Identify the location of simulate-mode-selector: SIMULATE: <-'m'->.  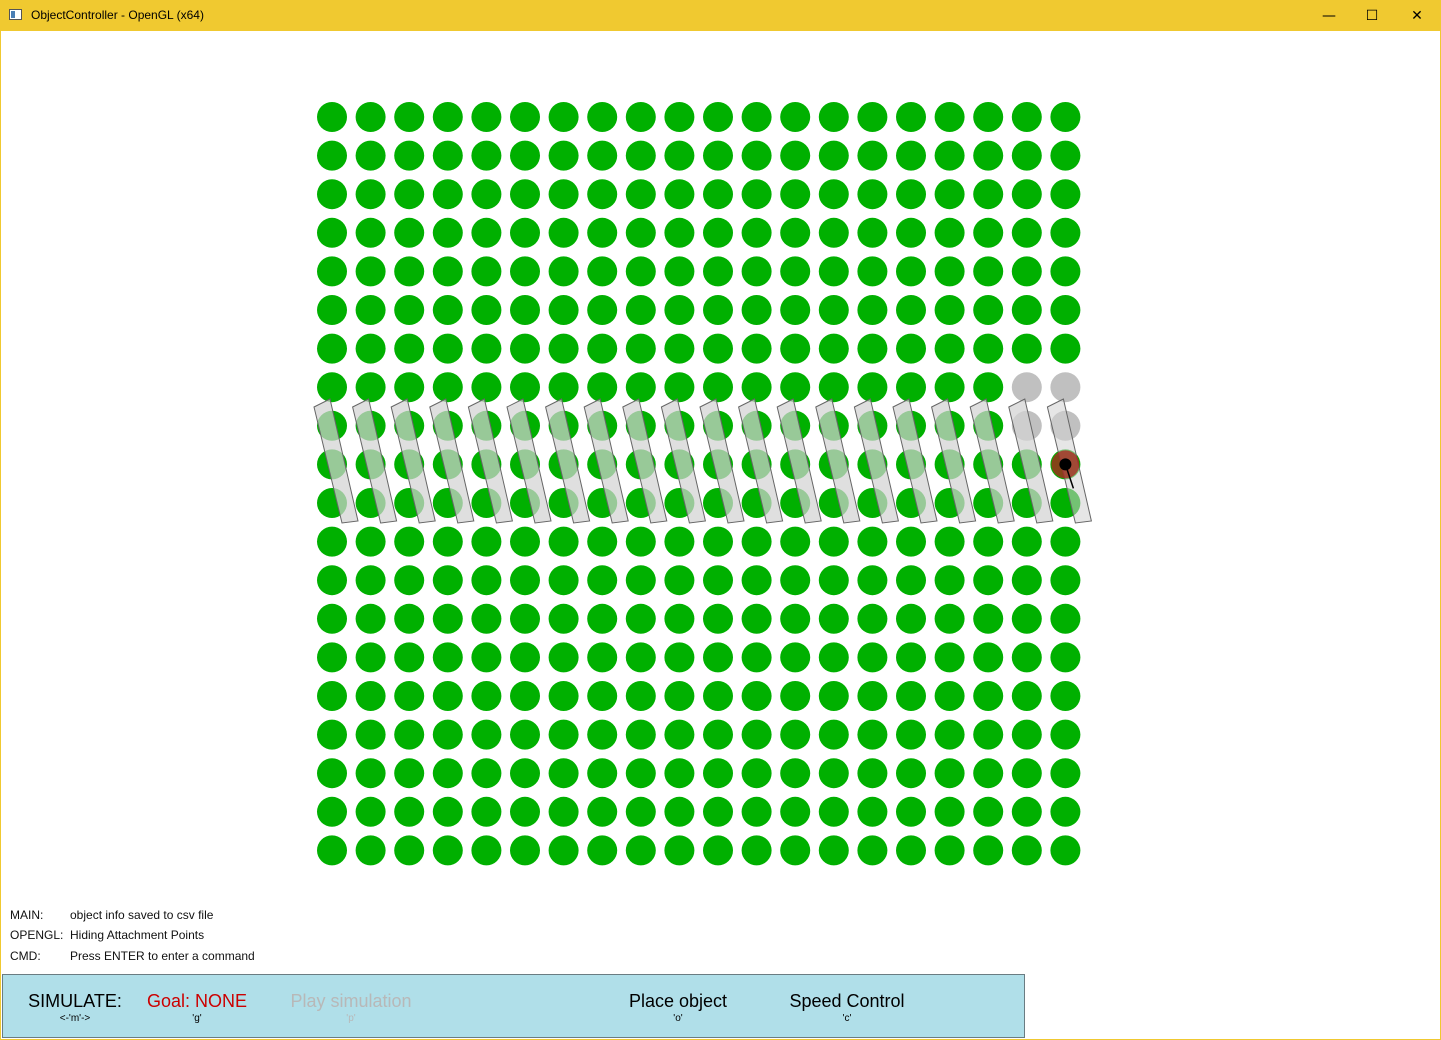
(75, 1007).